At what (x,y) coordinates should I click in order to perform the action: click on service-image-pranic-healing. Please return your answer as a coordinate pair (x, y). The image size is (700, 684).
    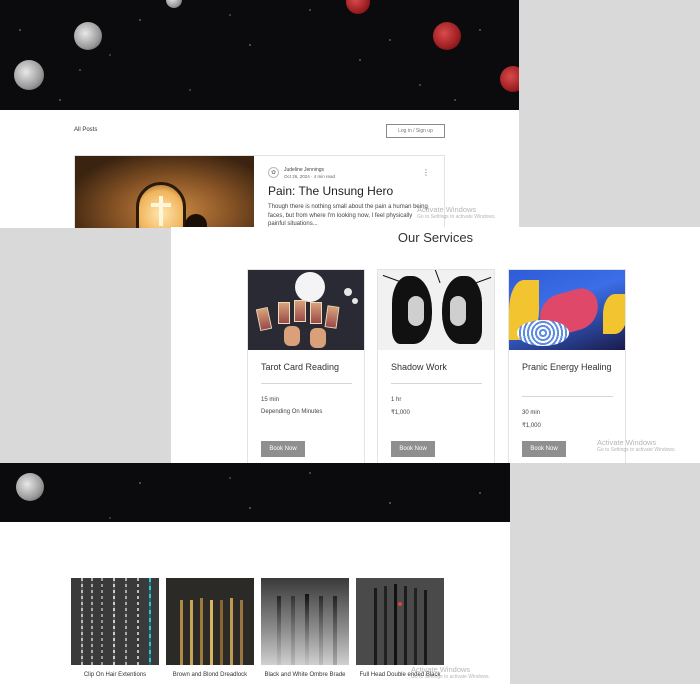
    Looking at the image, I should click on (567, 310).